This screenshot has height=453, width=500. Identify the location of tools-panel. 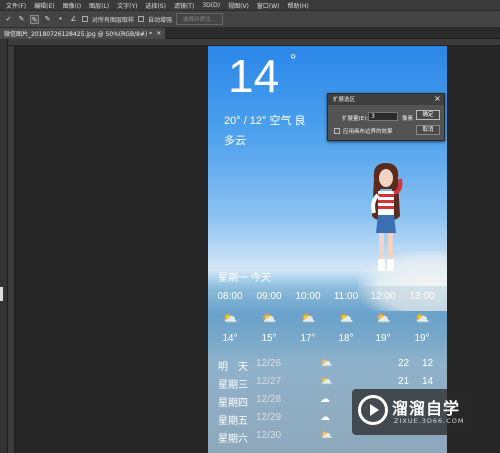
(4, 246).